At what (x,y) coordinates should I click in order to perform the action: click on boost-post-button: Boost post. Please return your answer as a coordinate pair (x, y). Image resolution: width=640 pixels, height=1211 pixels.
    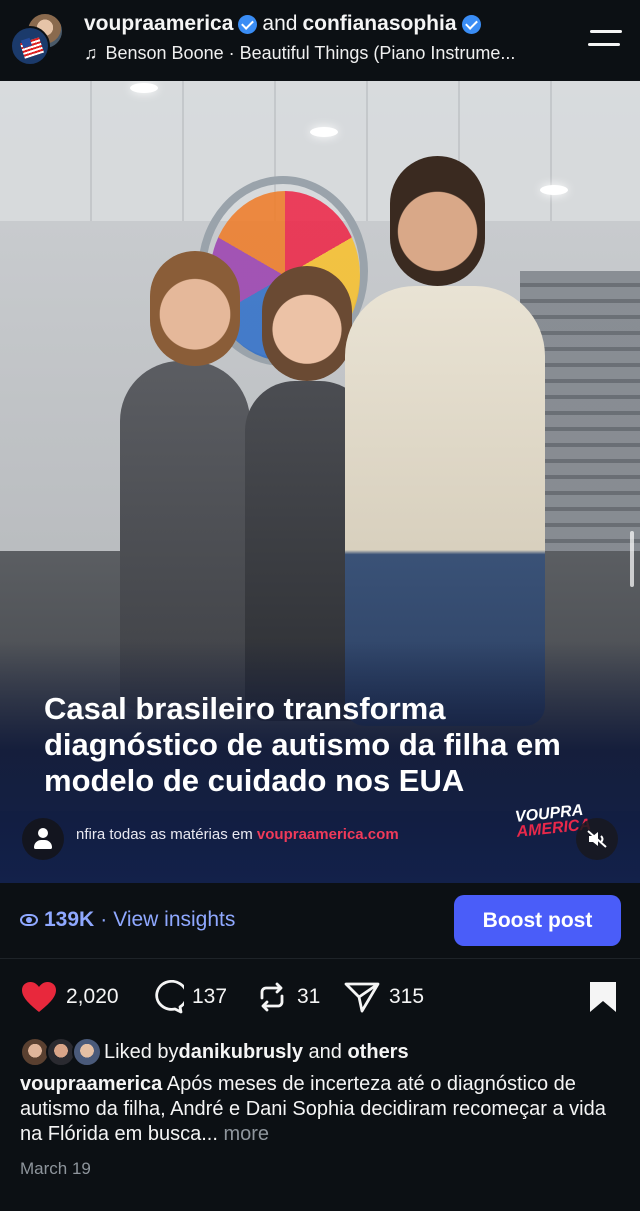
    Looking at the image, I should click on (537, 920).